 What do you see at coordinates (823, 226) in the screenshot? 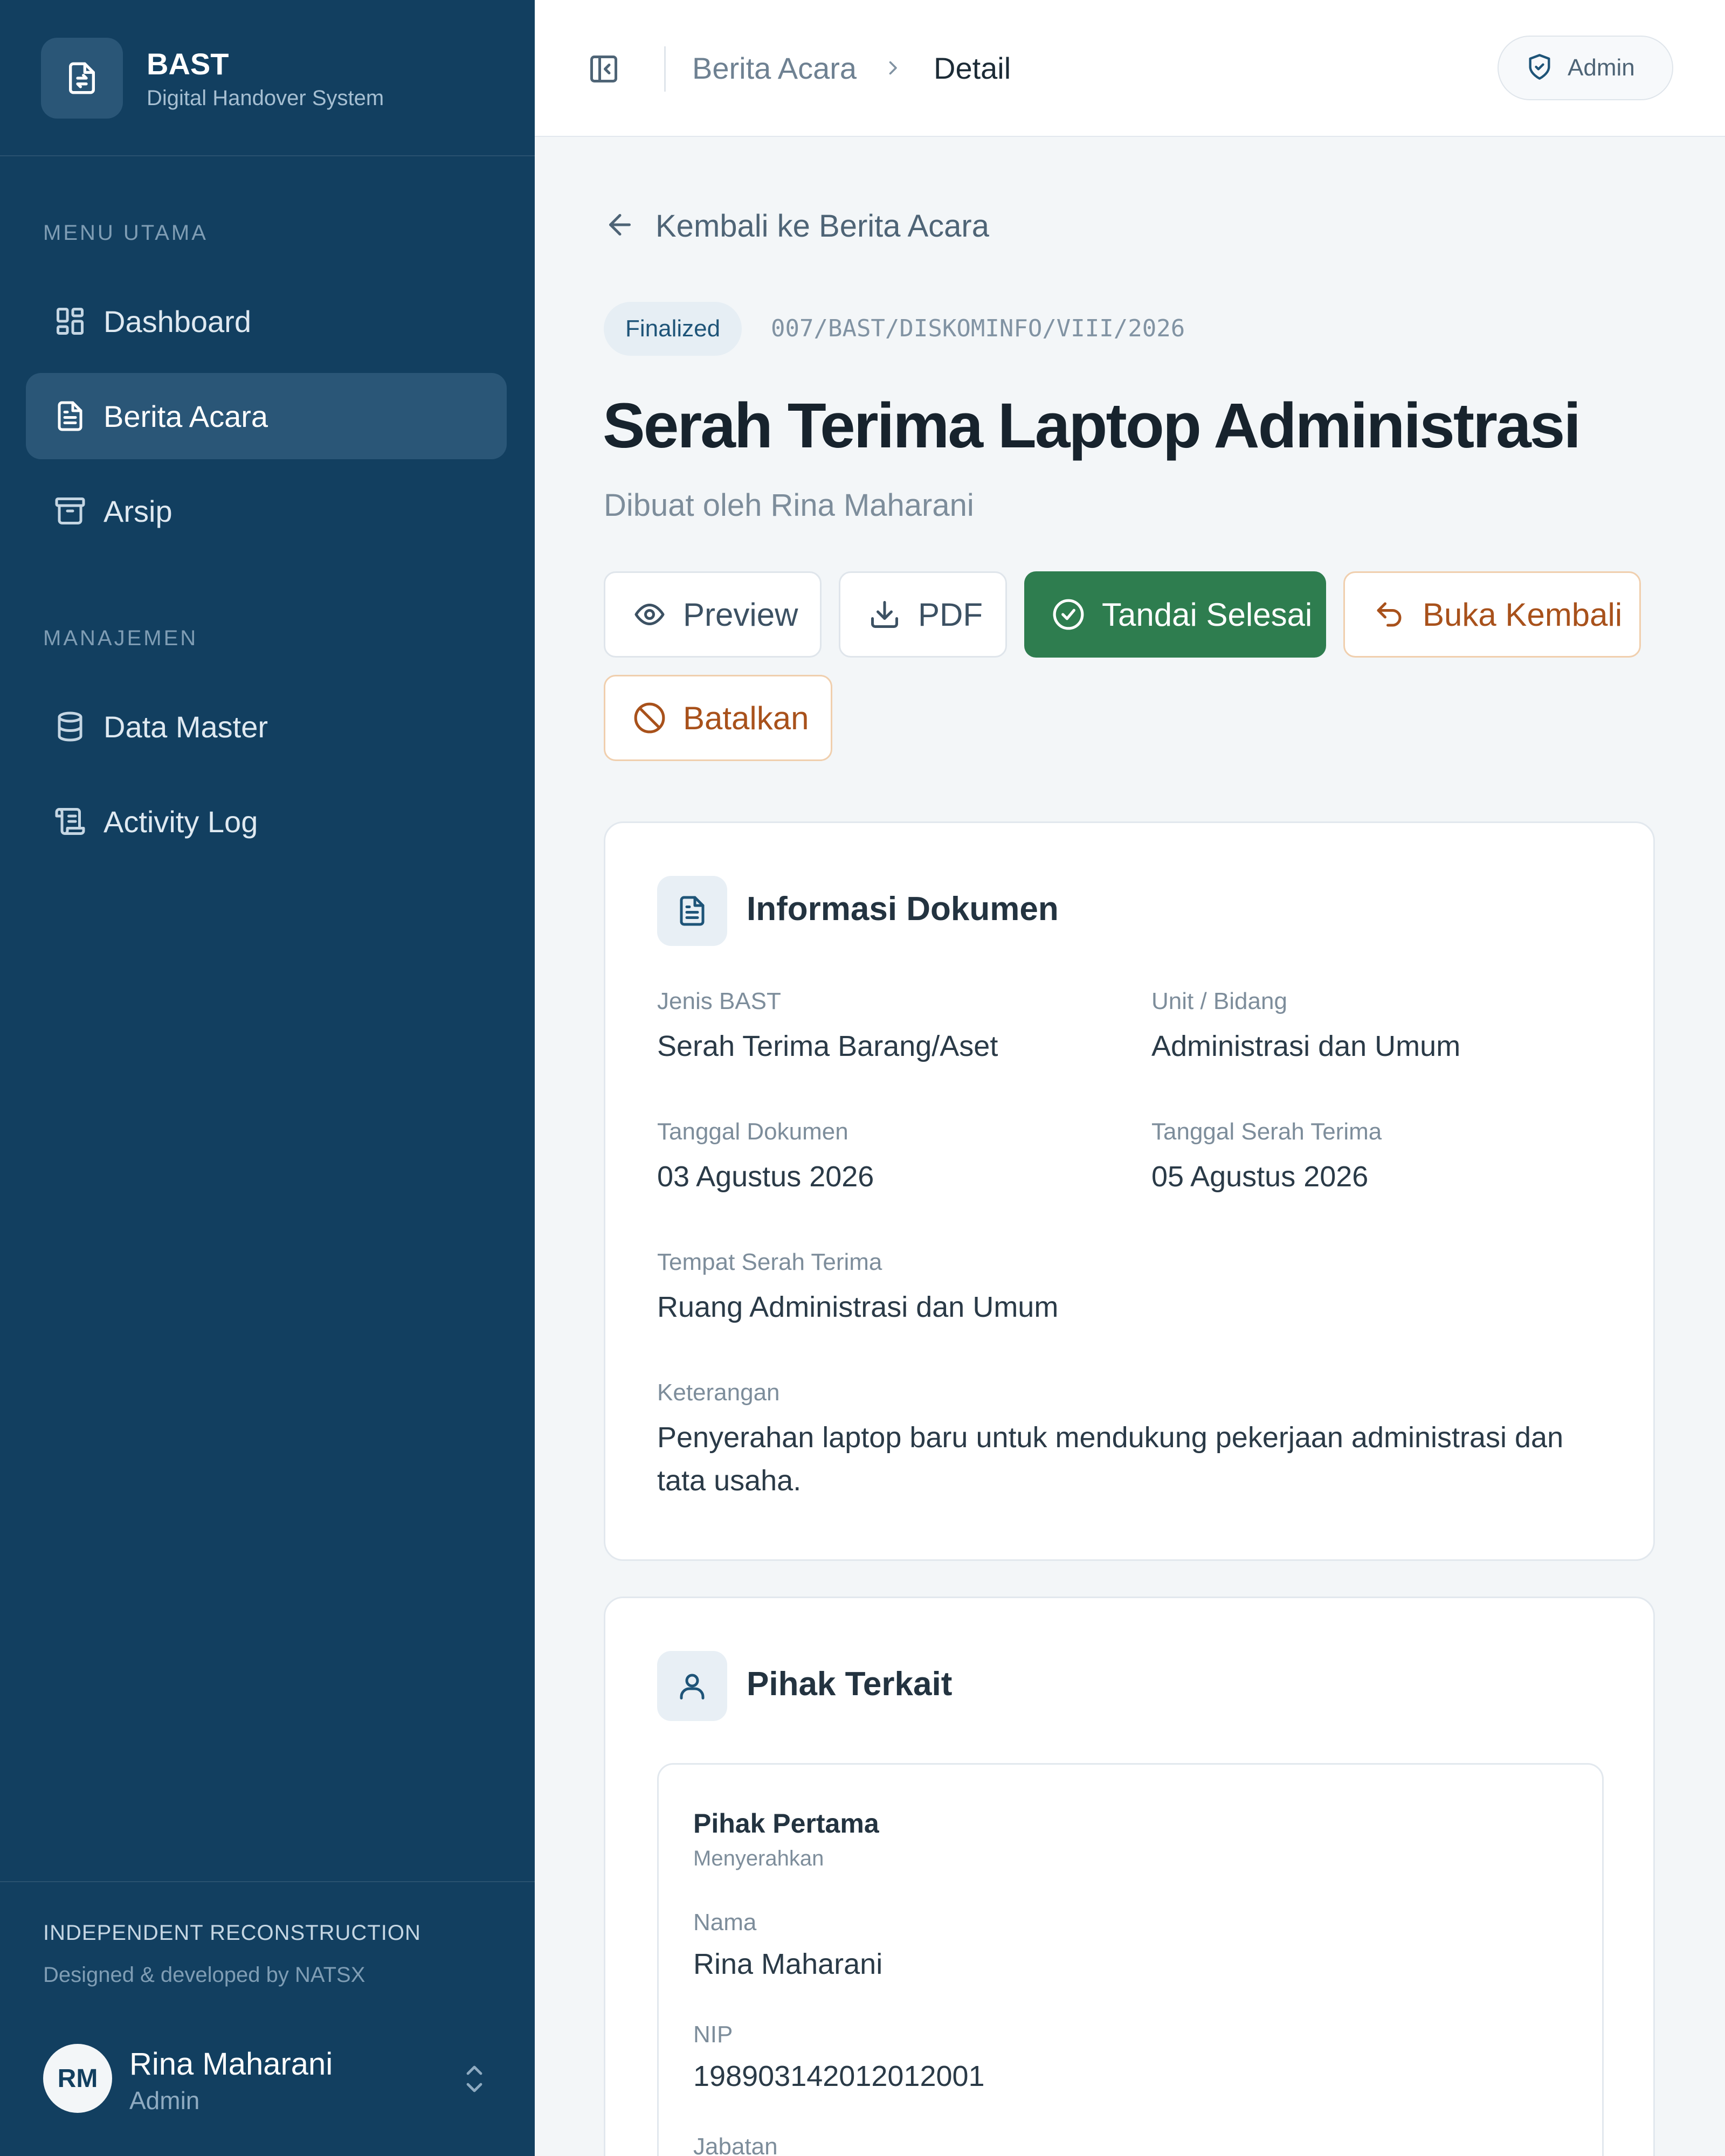
I see `back-link-label: Kembali ke Berita Acara` at bounding box center [823, 226].